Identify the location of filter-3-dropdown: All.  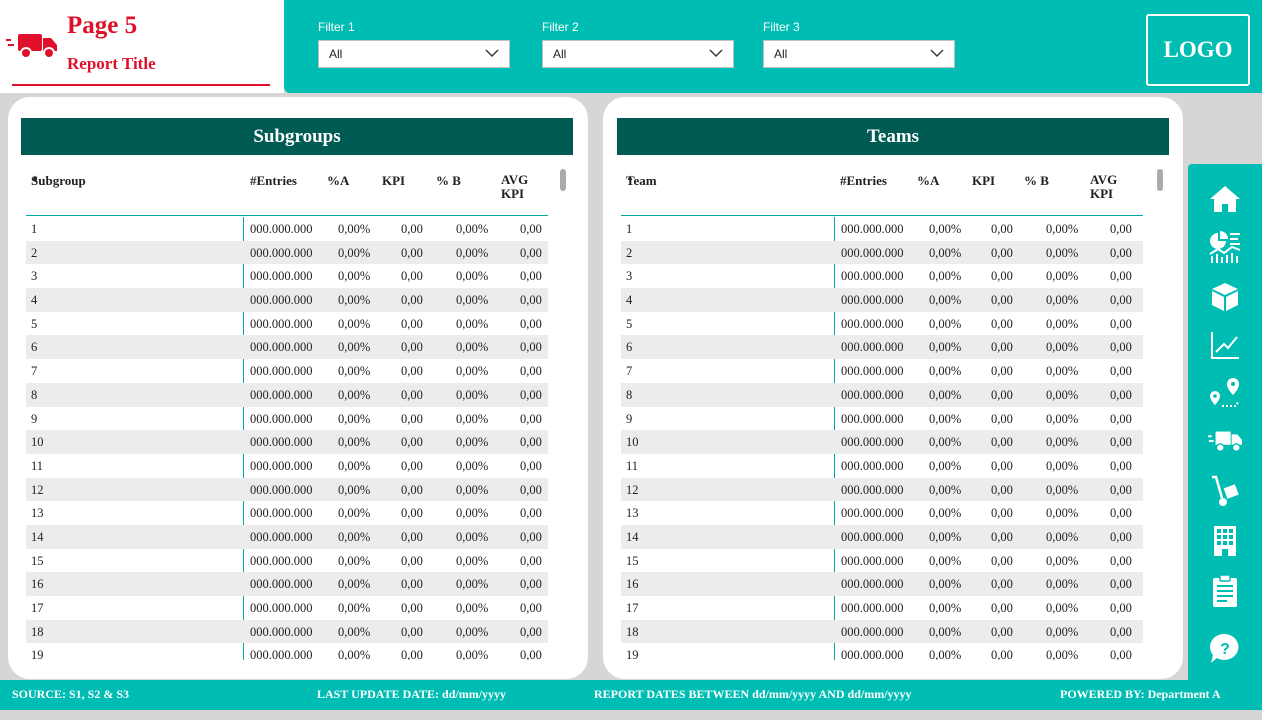
(859, 54).